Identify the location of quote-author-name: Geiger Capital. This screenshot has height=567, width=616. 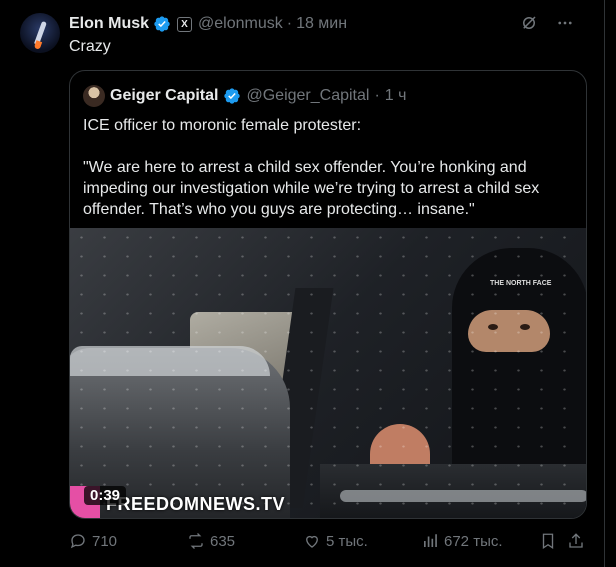
(164, 96).